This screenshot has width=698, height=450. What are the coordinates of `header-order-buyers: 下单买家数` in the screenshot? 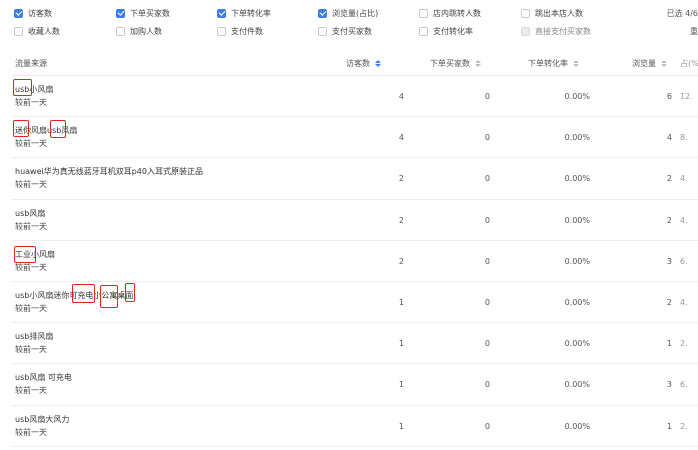 It's located at (455, 63).